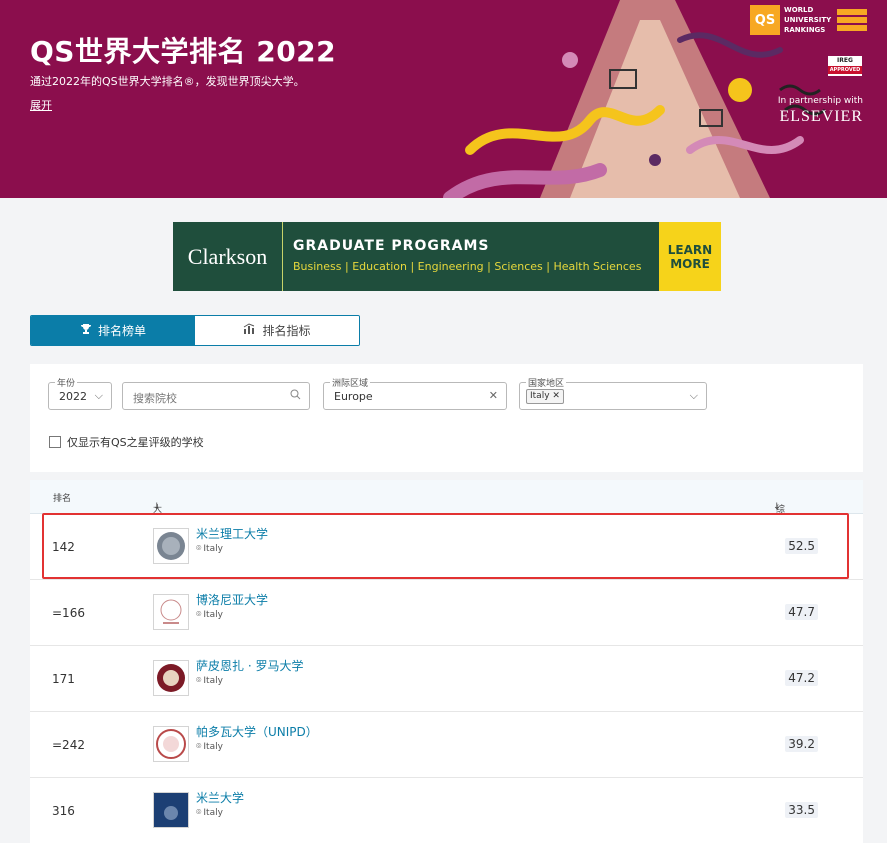 Image resolution: width=887 pixels, height=843 pixels. Describe the element at coordinates (295, 396) in the screenshot. I see `search-icon` at that location.